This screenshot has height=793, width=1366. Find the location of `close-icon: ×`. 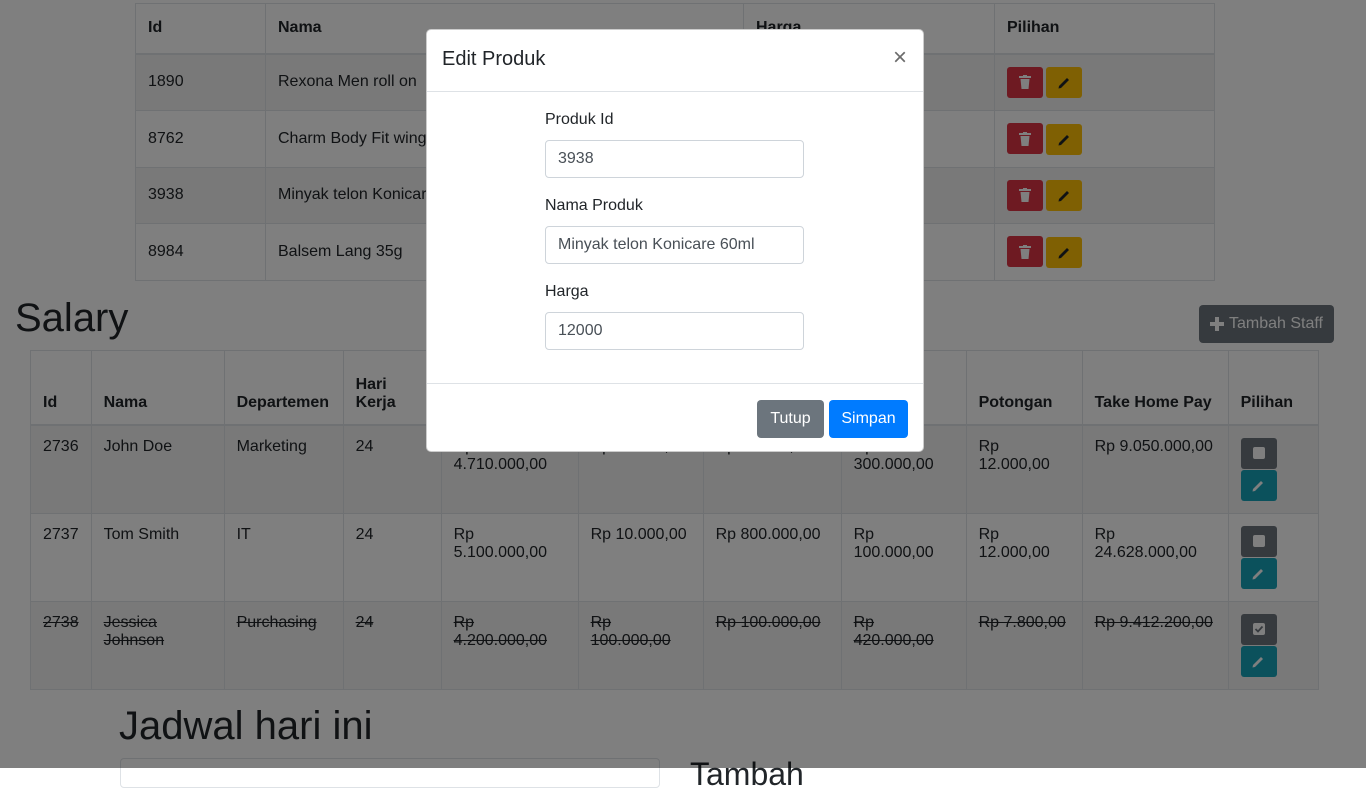

close-icon: × is located at coordinates (900, 58).